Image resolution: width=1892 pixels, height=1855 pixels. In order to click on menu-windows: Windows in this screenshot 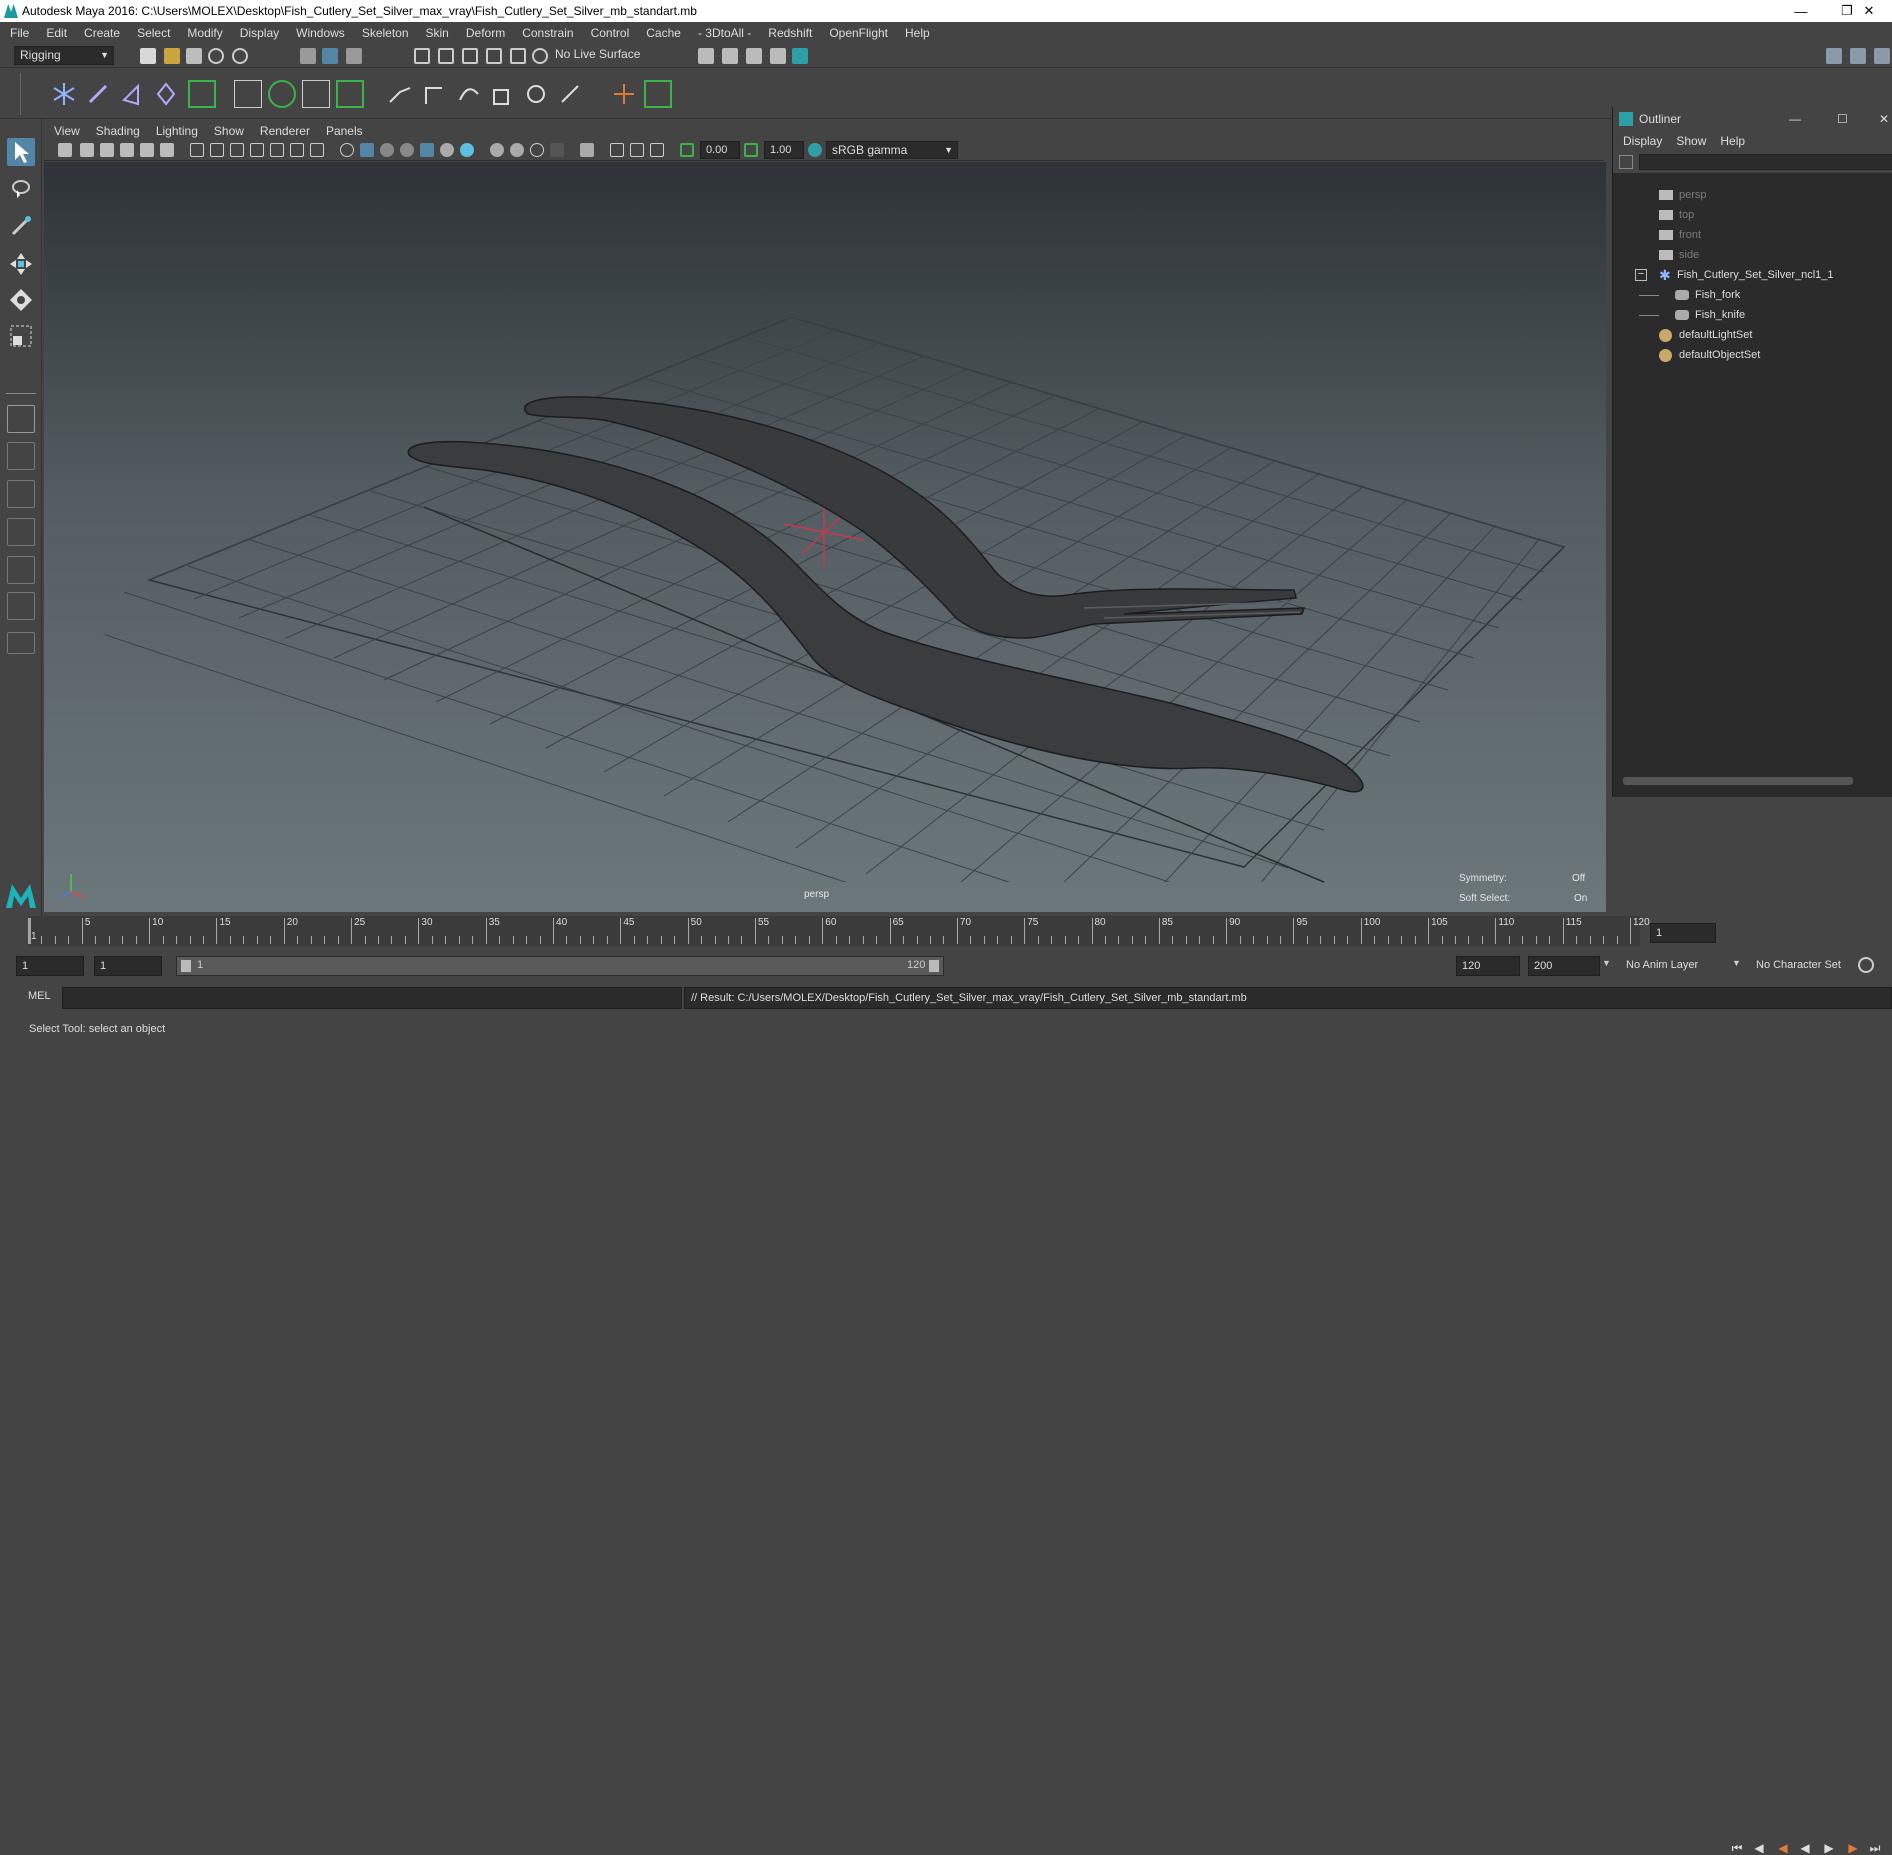, I will do `click(320, 33)`.